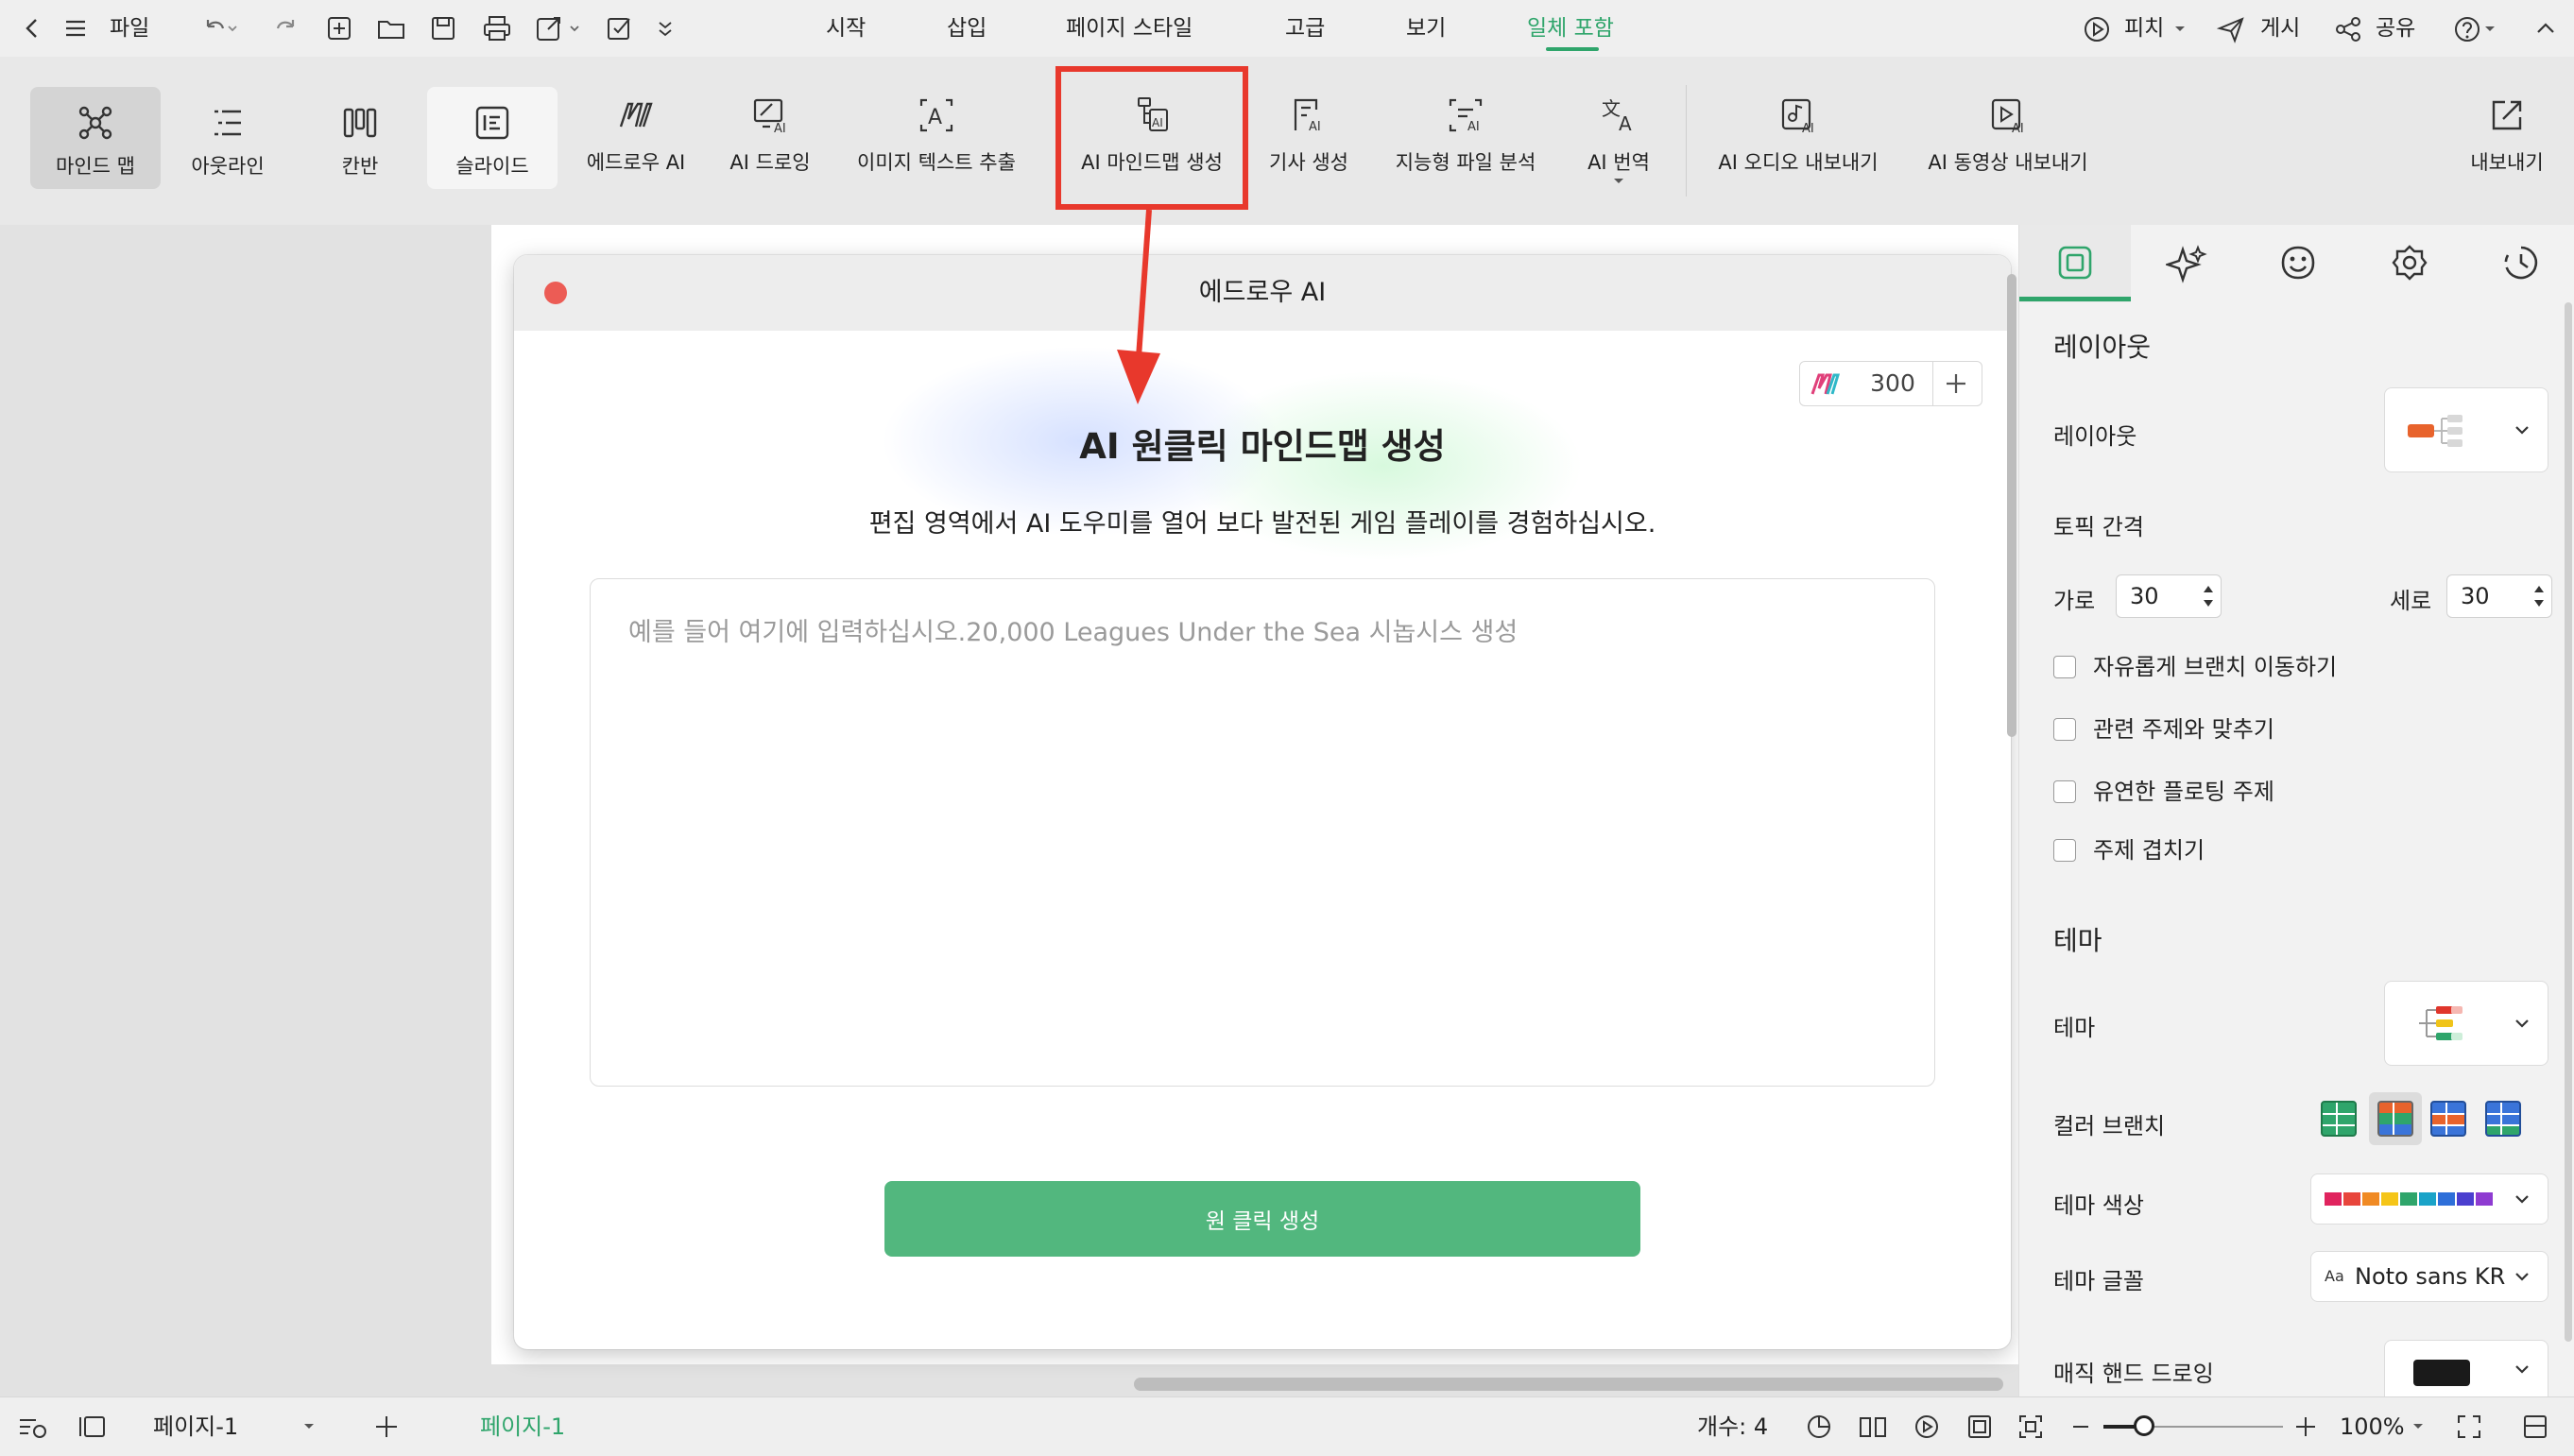 The width and height of the screenshot is (2574, 1456). Describe the element at coordinates (2280, 28) in the screenshot. I see `publish-button: 게시` at that location.